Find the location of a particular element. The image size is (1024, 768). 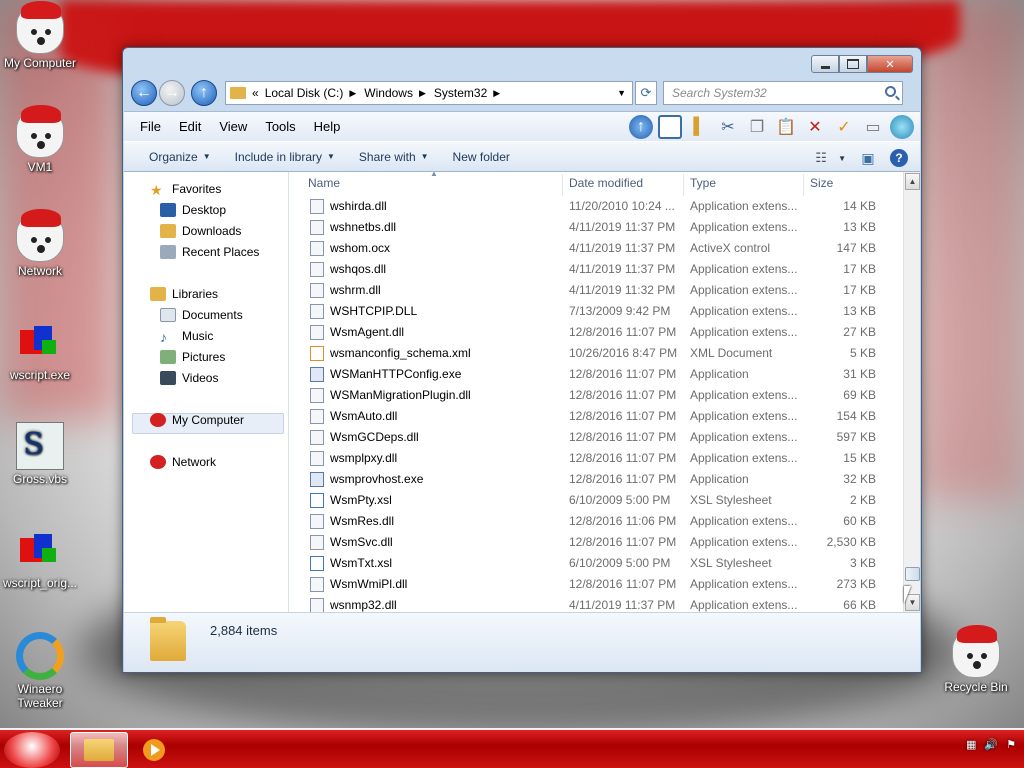

organize-button: Organize ▼ is located at coordinates (173, 157).